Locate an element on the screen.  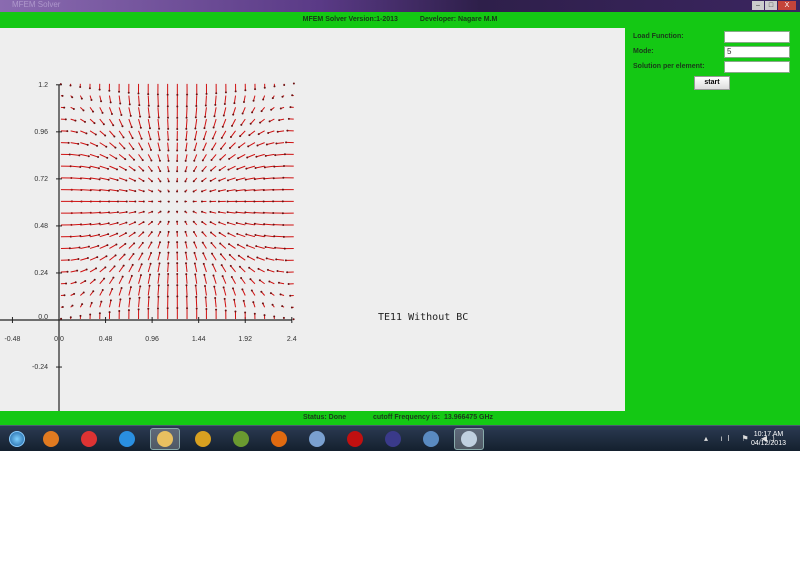
taskbar-java is located at coordinates (469, 439).